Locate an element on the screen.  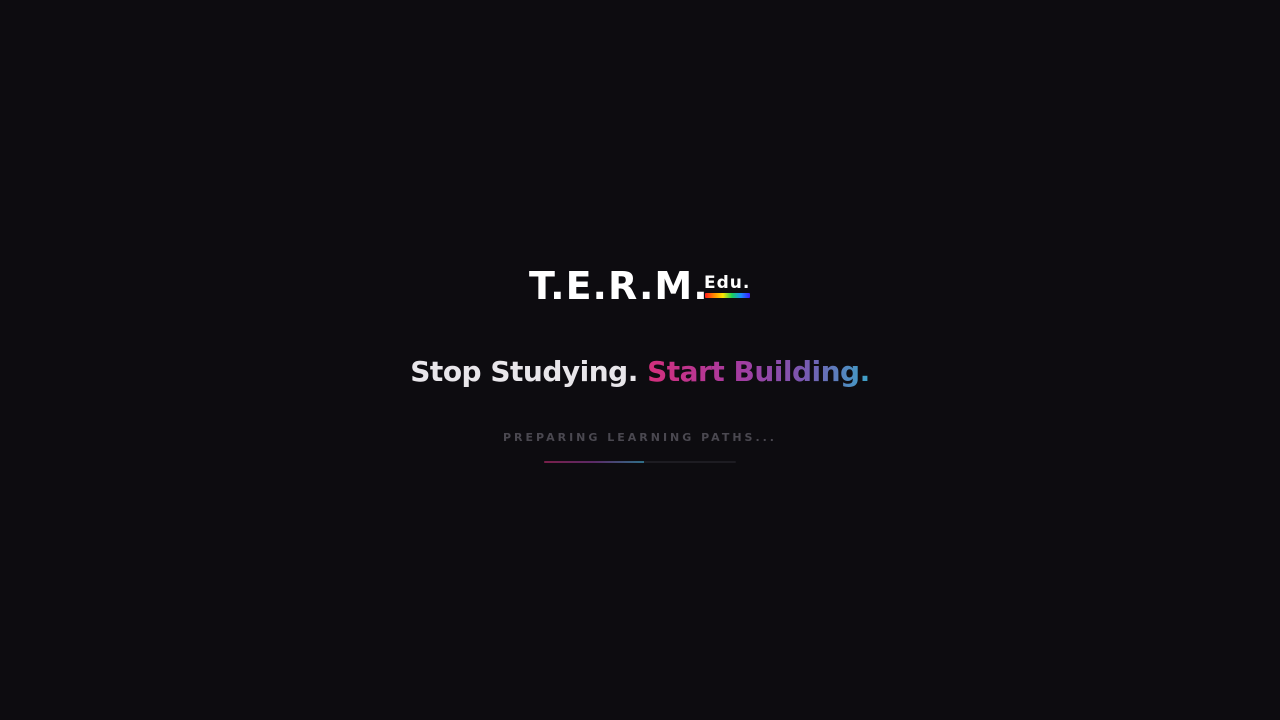
rainbow-underline-icon is located at coordinates (727, 295).